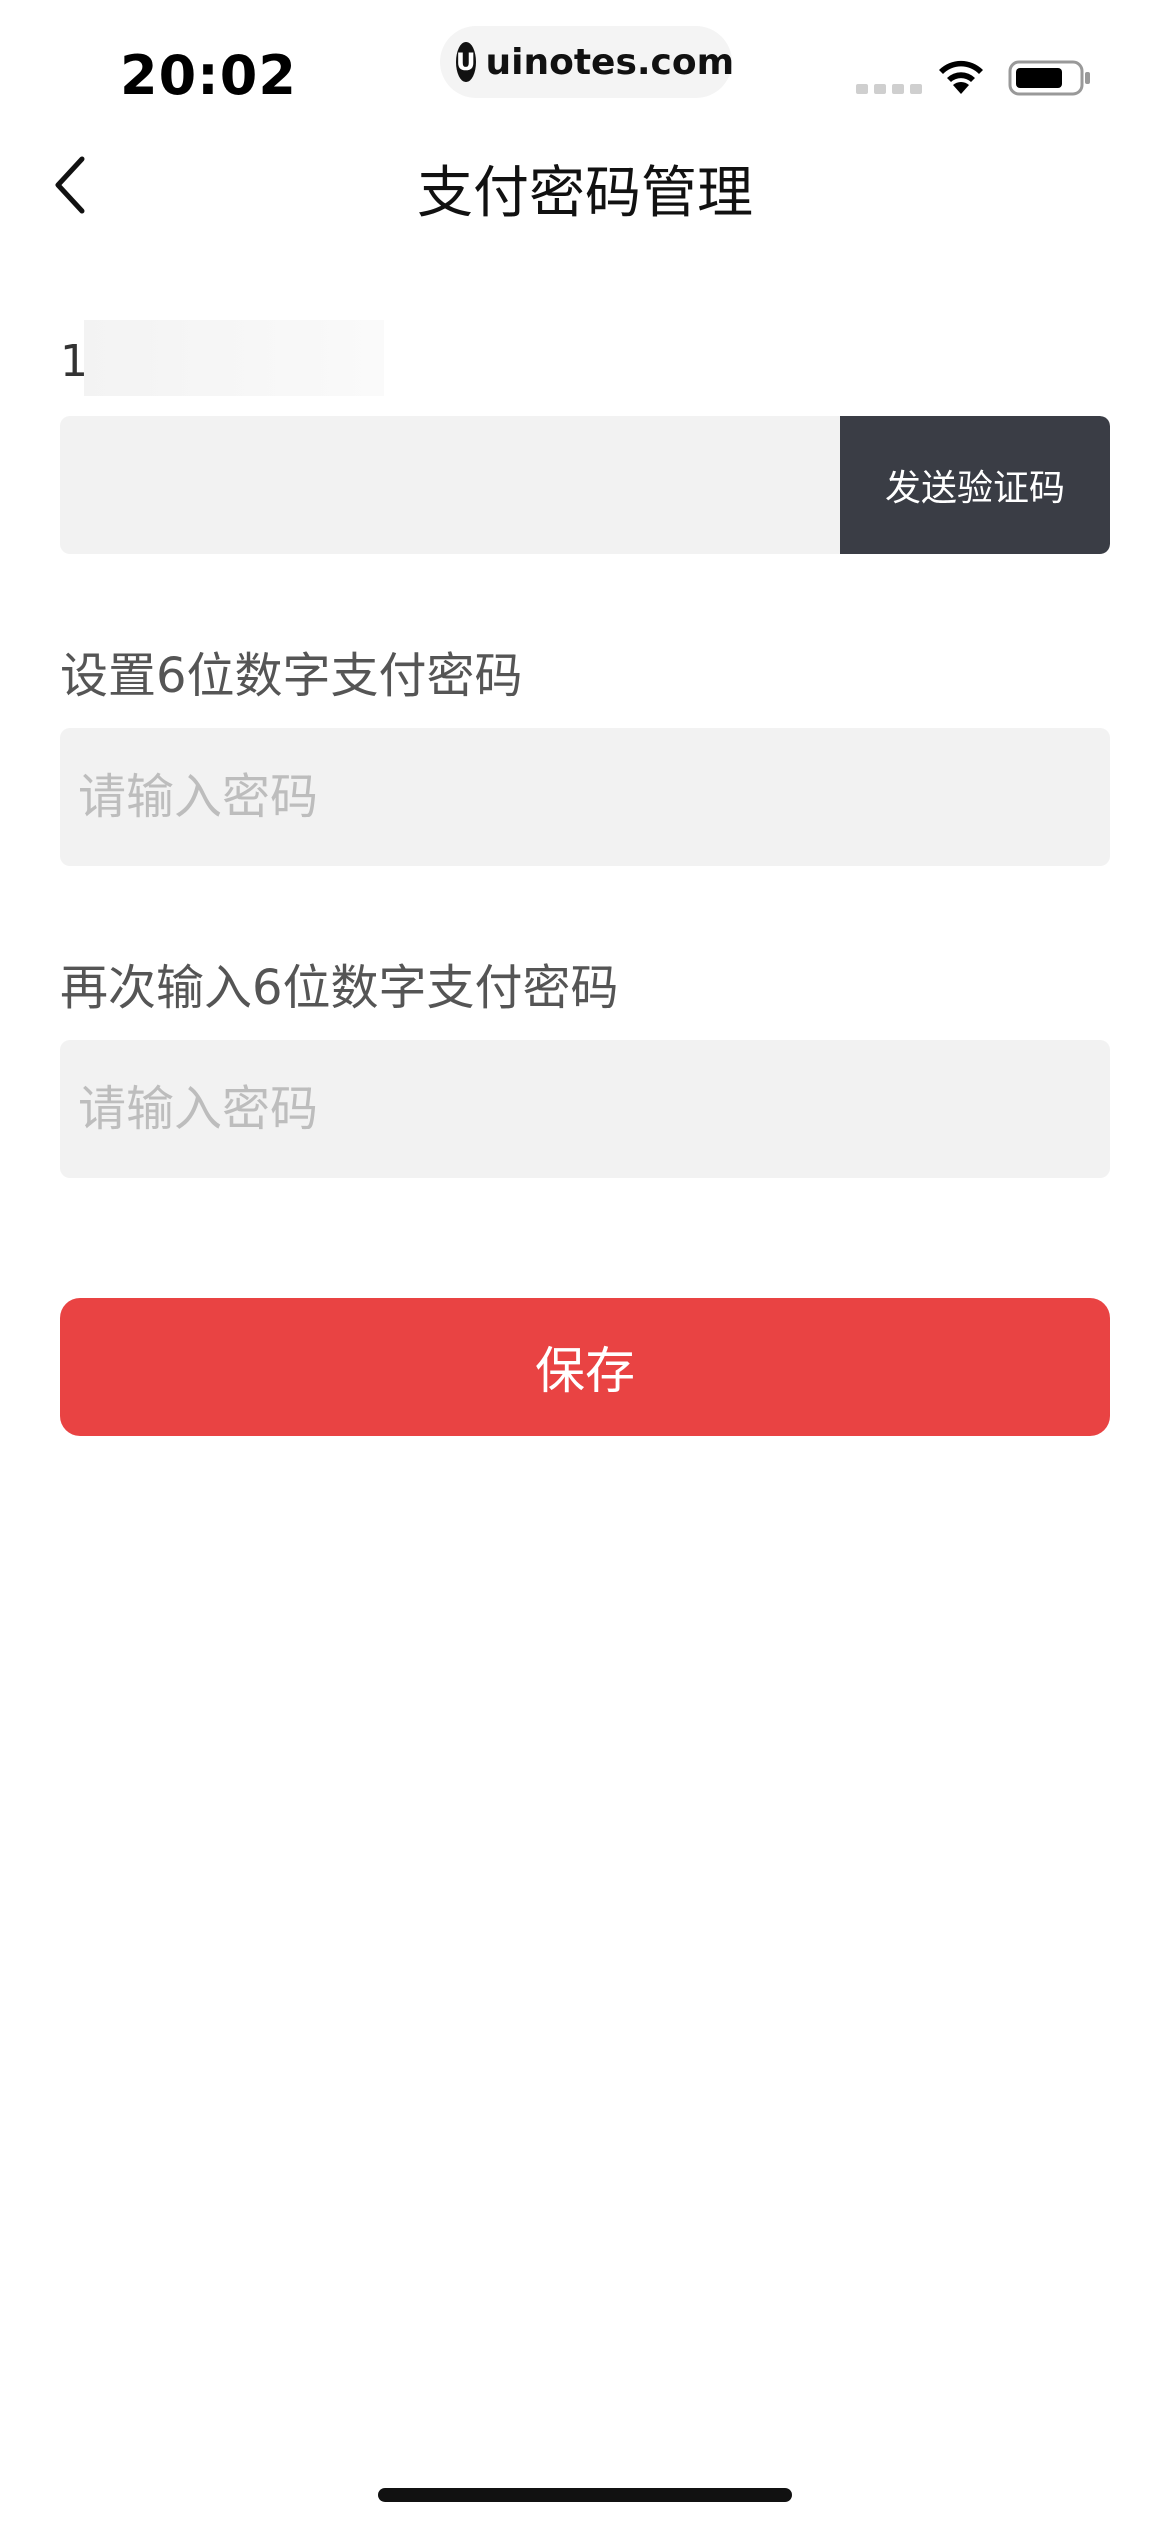 The image size is (1170, 2532). What do you see at coordinates (234, 358) in the screenshot?
I see `phone-number-mask` at bounding box center [234, 358].